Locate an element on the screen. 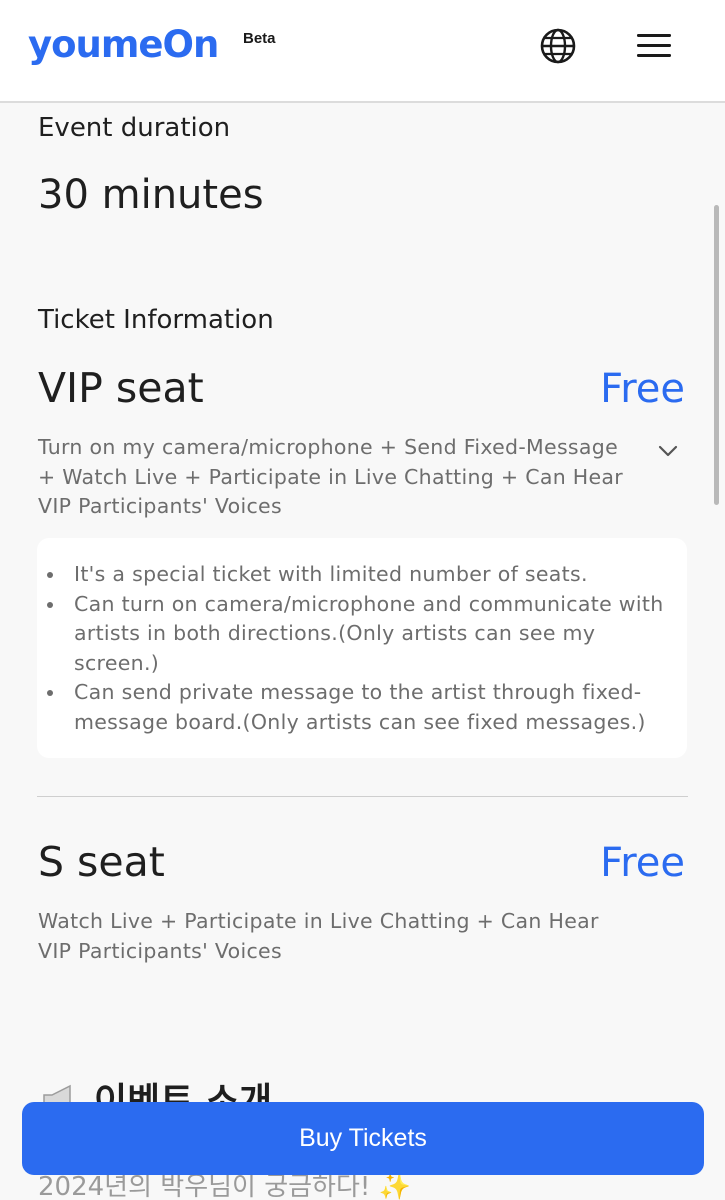 This screenshot has width=725, height=1200. hamburger-menu-icon is located at coordinates (654, 45).